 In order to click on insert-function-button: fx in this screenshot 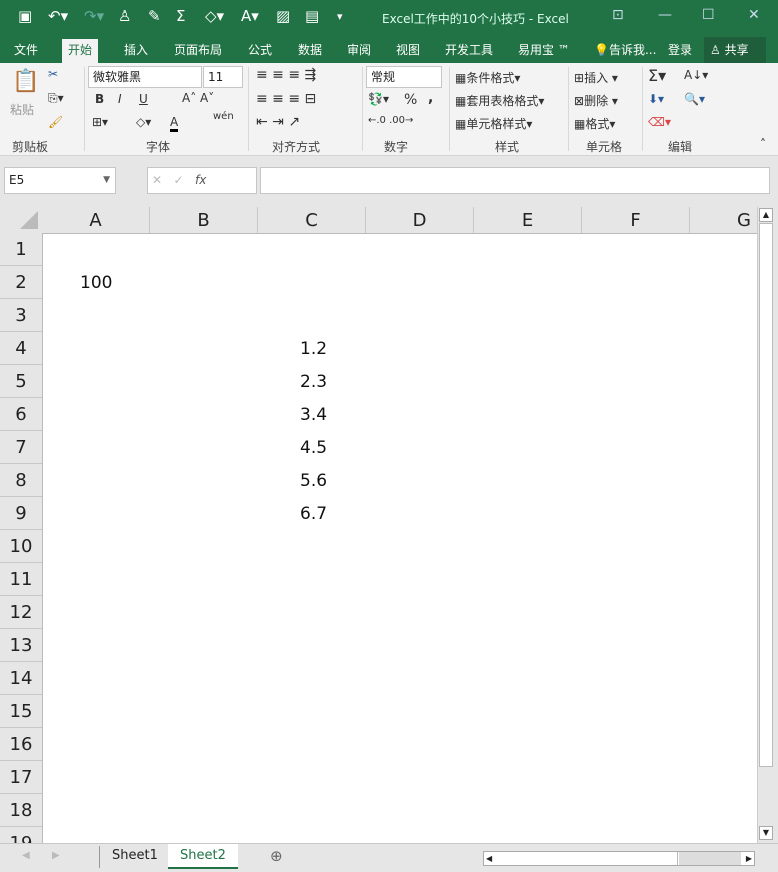, I will do `click(200, 180)`.